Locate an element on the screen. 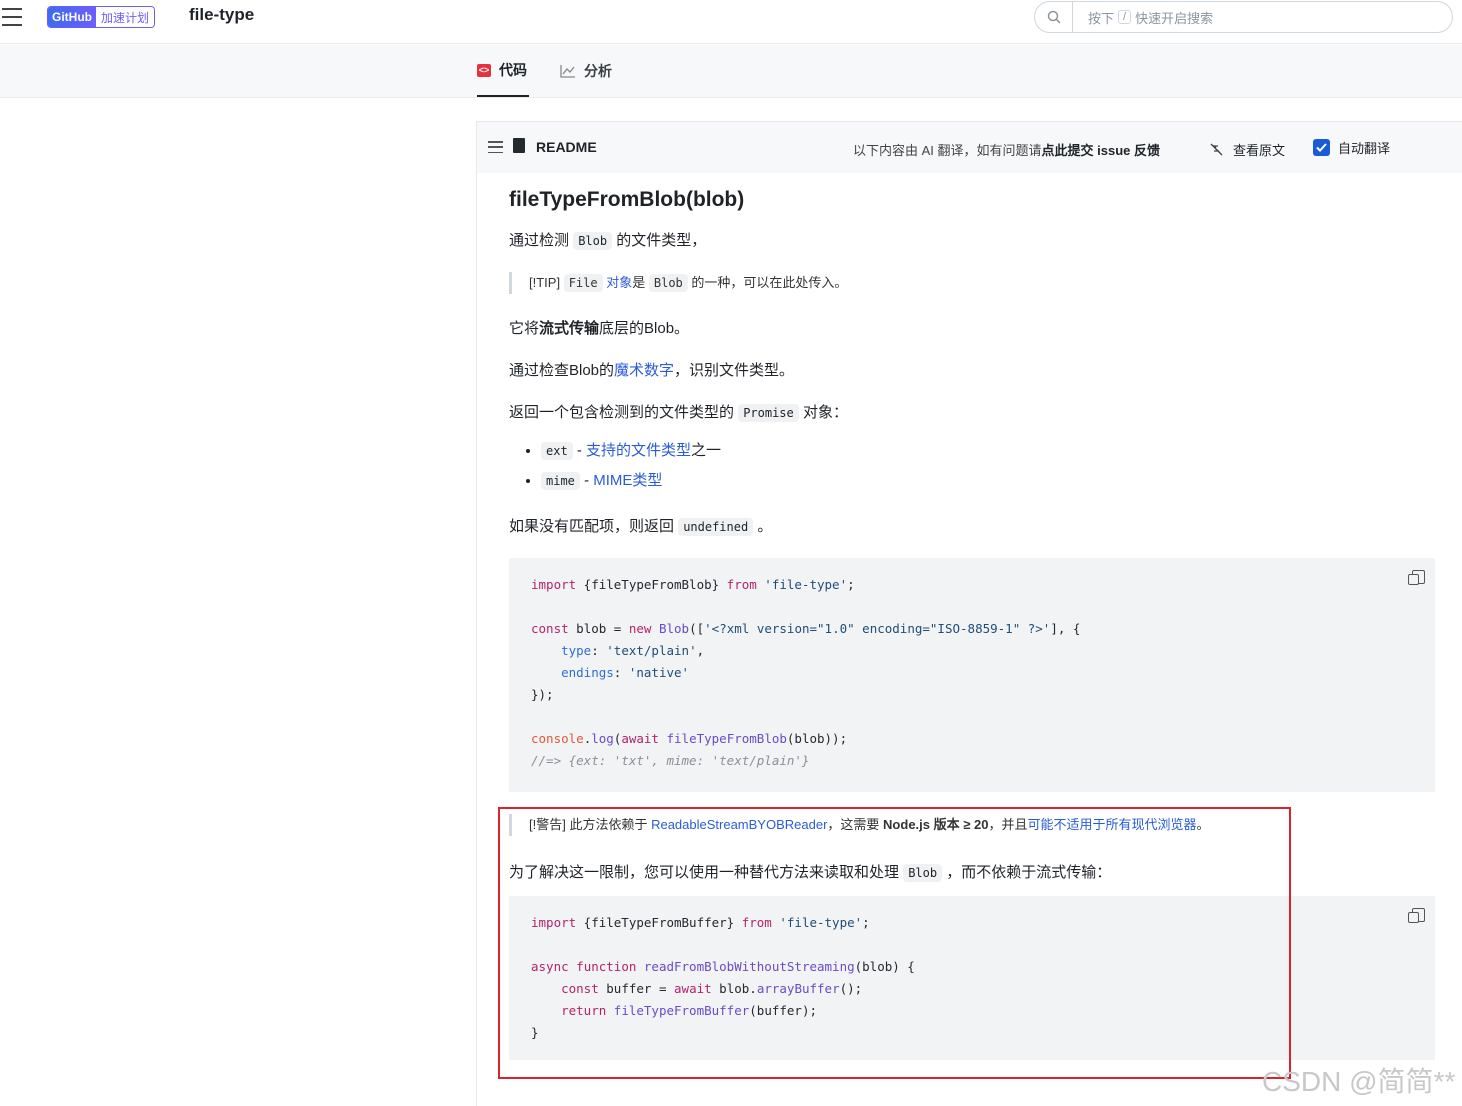  paragraph: 通过检查Blob的魔术数字，识别文件类型。 is located at coordinates (652, 370).